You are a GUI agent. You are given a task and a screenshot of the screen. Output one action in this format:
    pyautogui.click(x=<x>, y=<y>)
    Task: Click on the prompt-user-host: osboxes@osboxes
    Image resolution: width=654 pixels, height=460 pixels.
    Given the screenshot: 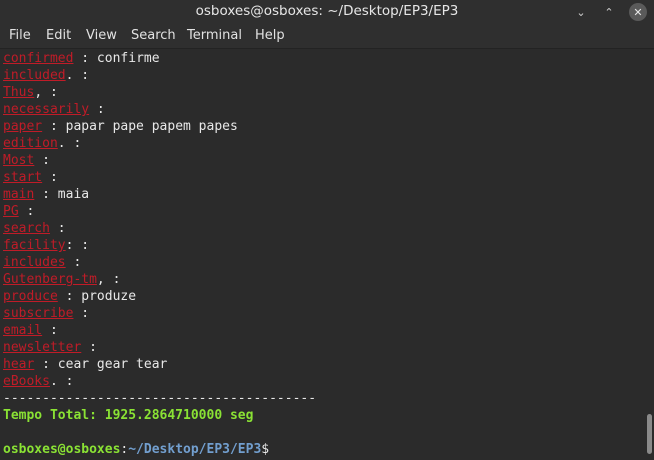 What is the action you would take?
    pyautogui.click(x=62, y=449)
    